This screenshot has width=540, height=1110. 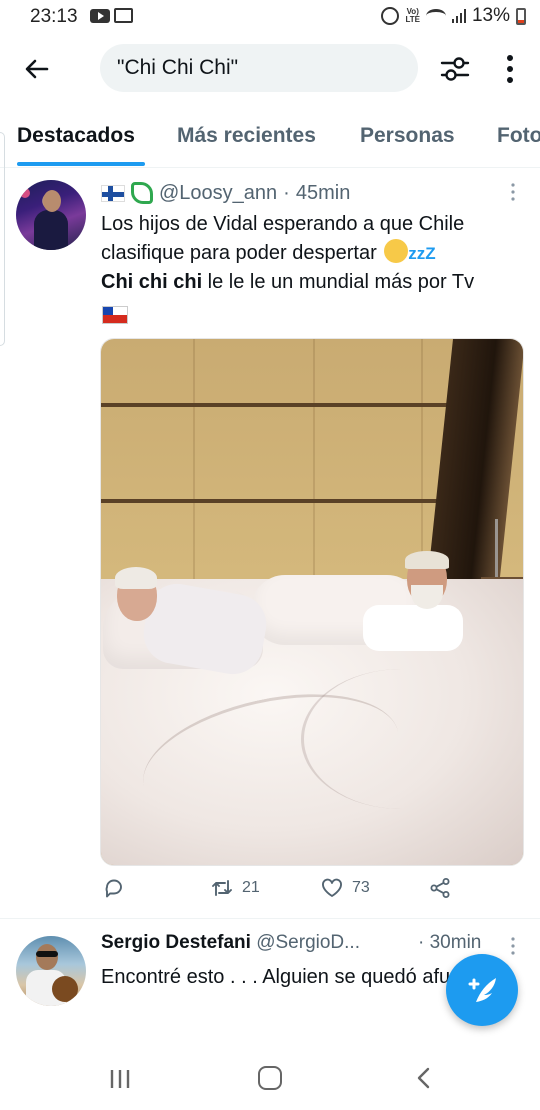 I want to click on search-input: "Chi Chi Chi", so click(x=259, y=68).